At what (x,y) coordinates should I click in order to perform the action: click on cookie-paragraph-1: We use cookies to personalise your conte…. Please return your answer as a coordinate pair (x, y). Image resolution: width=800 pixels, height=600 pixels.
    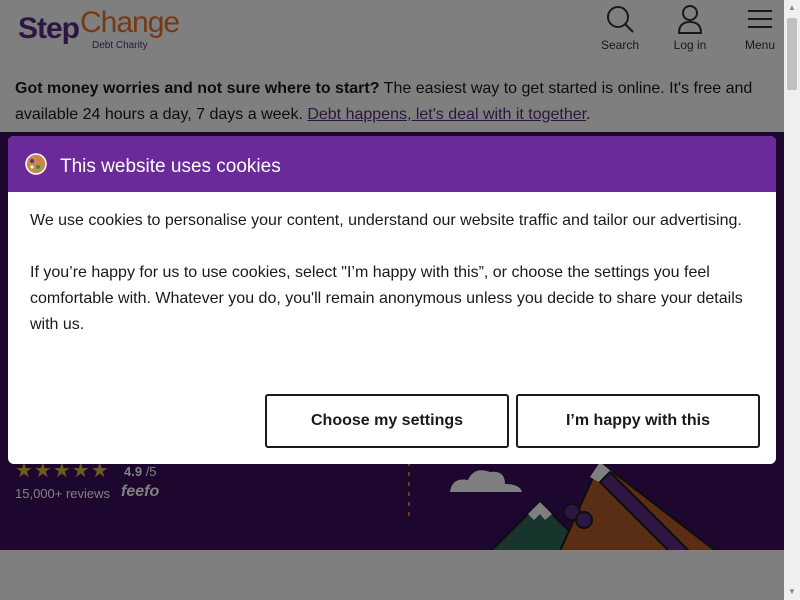
    Looking at the image, I should click on (386, 220).